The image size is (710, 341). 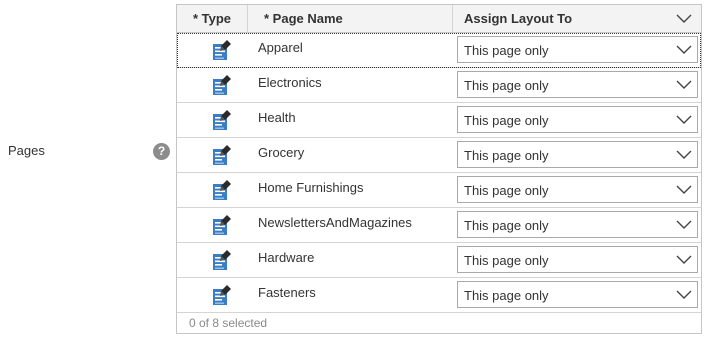 What do you see at coordinates (439, 155) in the screenshot?
I see `table-row: Grocery This page only` at bounding box center [439, 155].